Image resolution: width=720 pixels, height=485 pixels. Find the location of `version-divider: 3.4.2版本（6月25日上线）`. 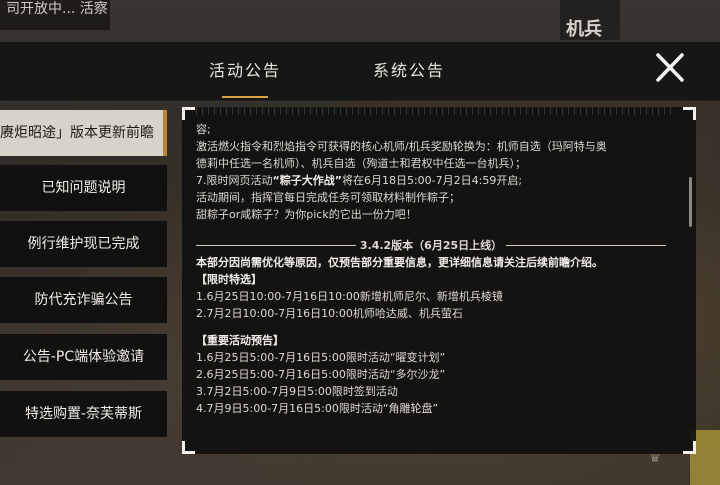

version-divider: 3.4.2版本（6月25日上线） is located at coordinates (431, 245).